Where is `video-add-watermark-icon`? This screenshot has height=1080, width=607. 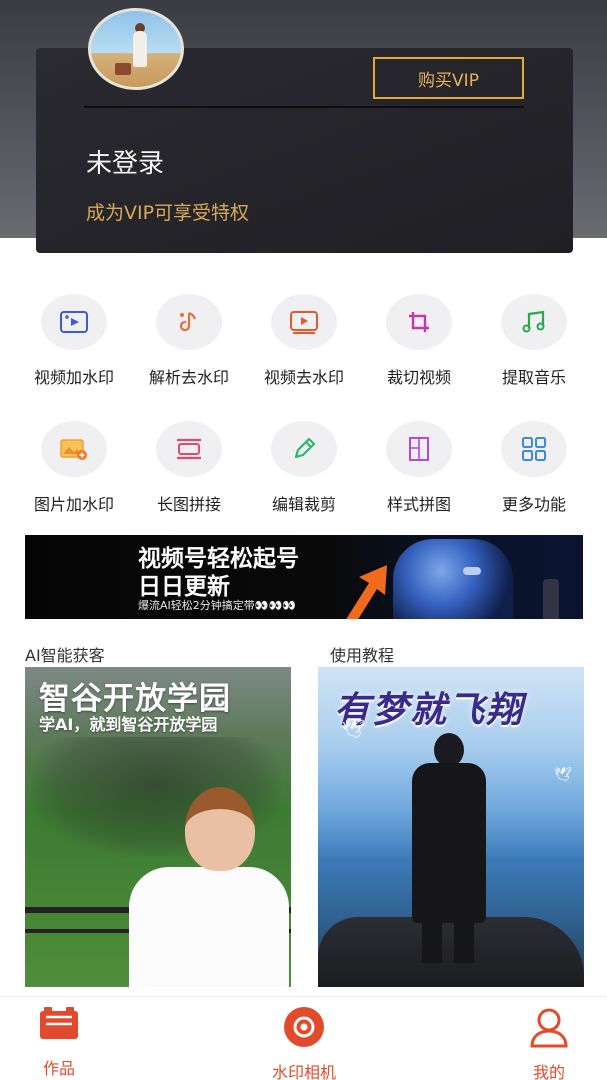 video-add-watermark-icon is located at coordinates (74, 322).